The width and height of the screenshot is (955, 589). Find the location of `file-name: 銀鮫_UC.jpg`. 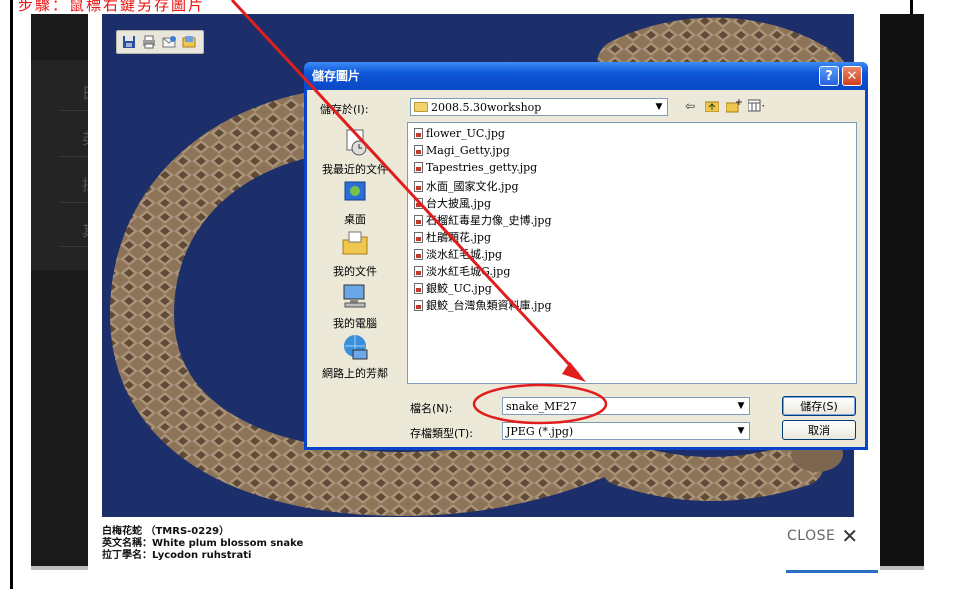

file-name: 銀鮫_UC.jpg is located at coordinates (459, 288).